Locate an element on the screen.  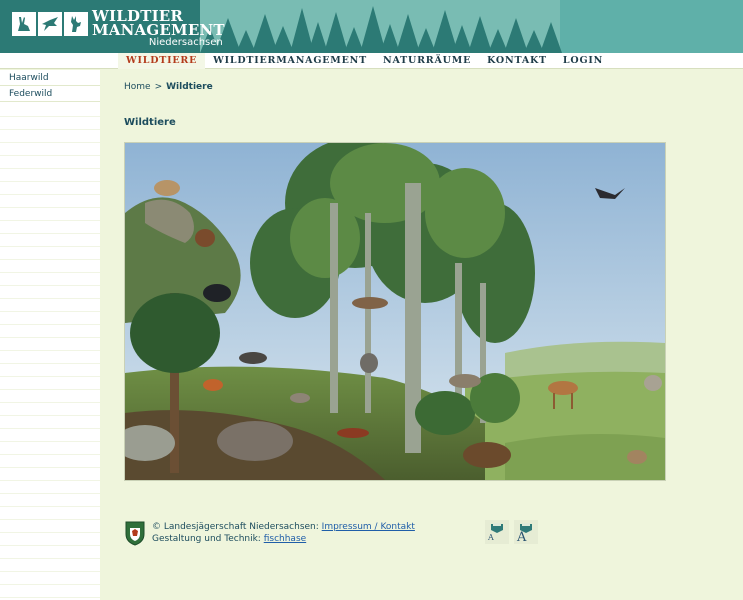
site-header: WILDTIER MANAGEMENT Niedersachsen is located at coordinates (371, 26).